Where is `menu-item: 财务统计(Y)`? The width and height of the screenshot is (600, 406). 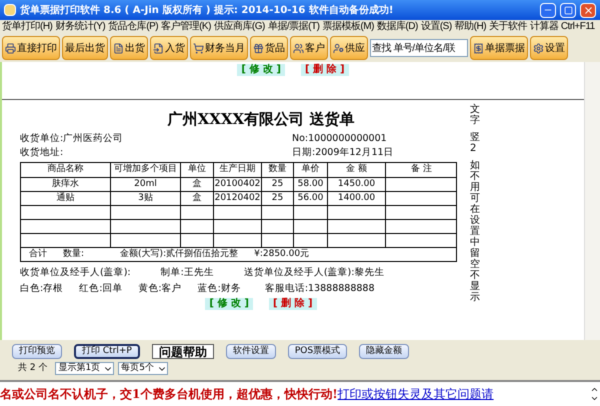 menu-item: 财务统计(Y) is located at coordinates (80, 27).